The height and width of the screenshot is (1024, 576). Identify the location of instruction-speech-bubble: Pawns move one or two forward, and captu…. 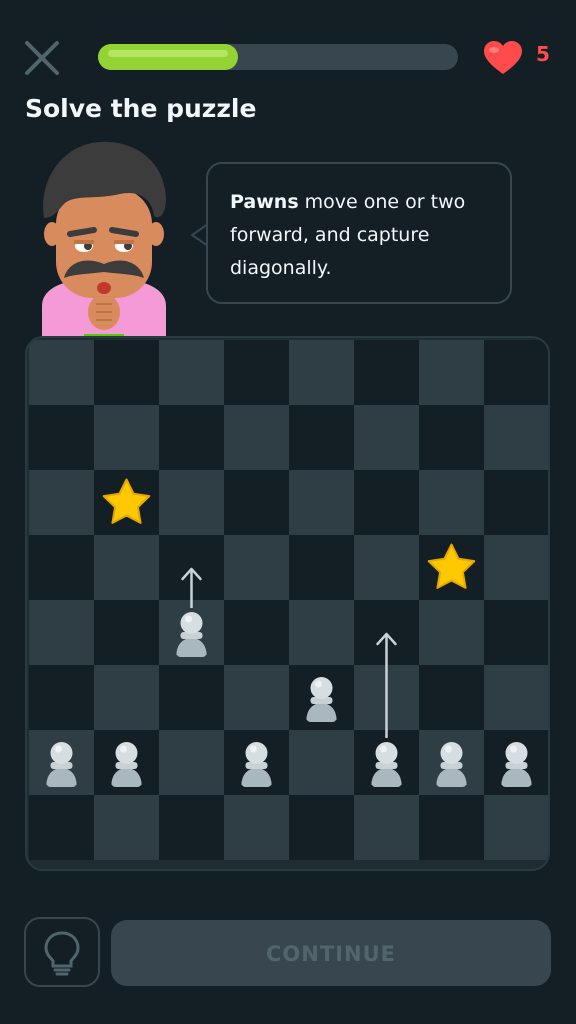
(359, 233).